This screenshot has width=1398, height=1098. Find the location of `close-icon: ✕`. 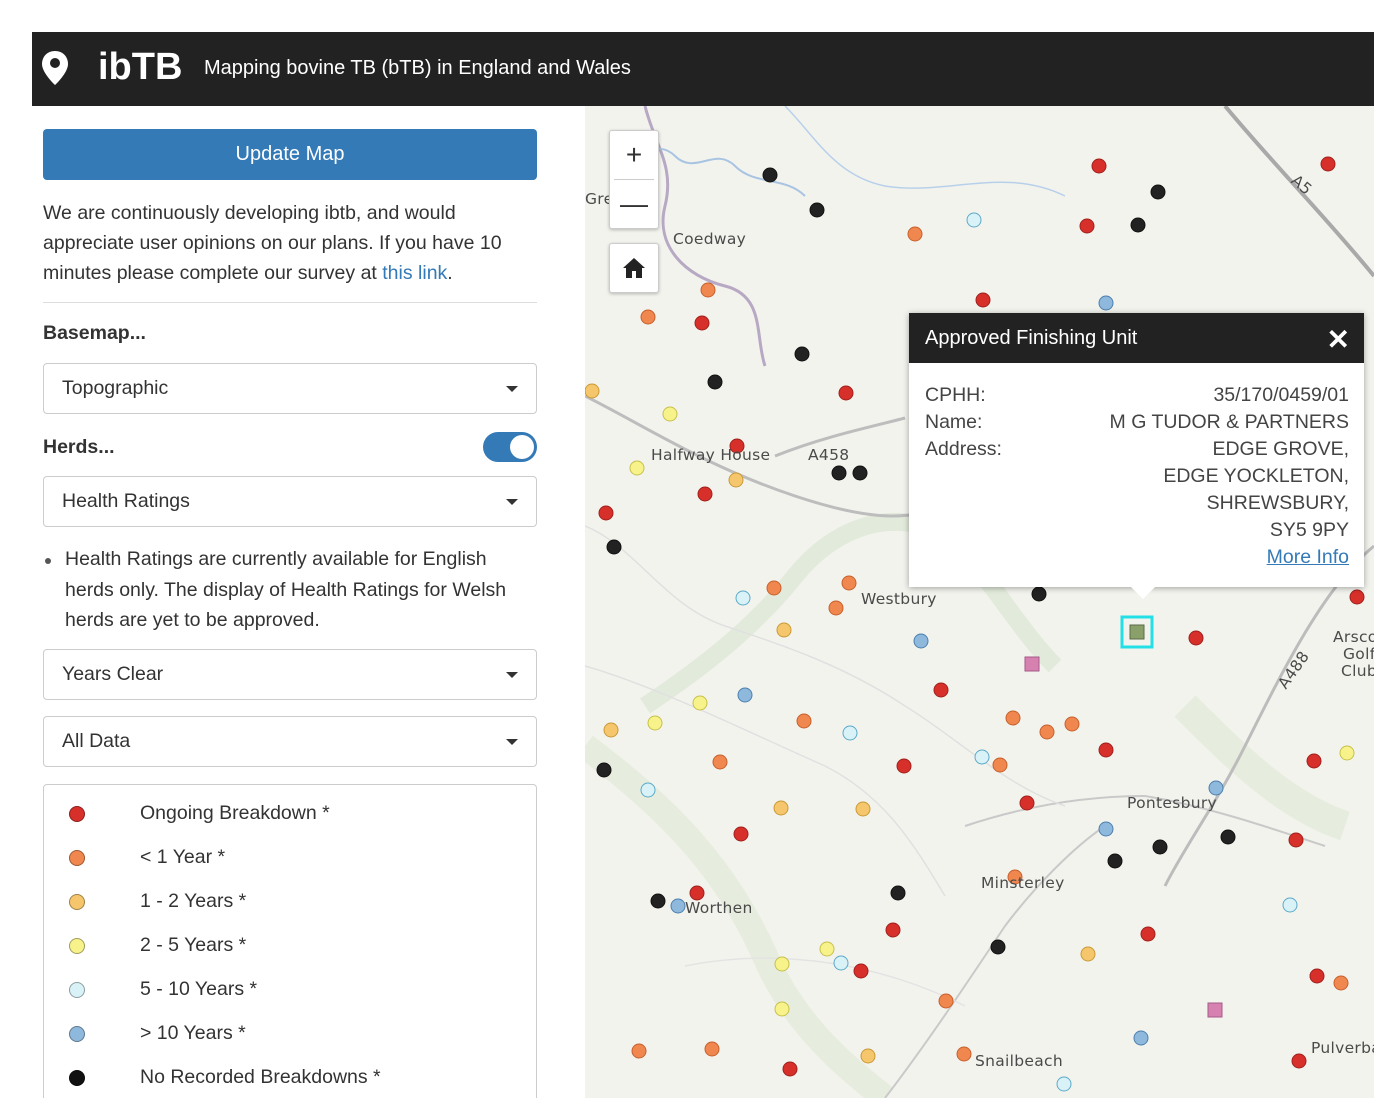

close-icon: ✕ is located at coordinates (1338, 339).